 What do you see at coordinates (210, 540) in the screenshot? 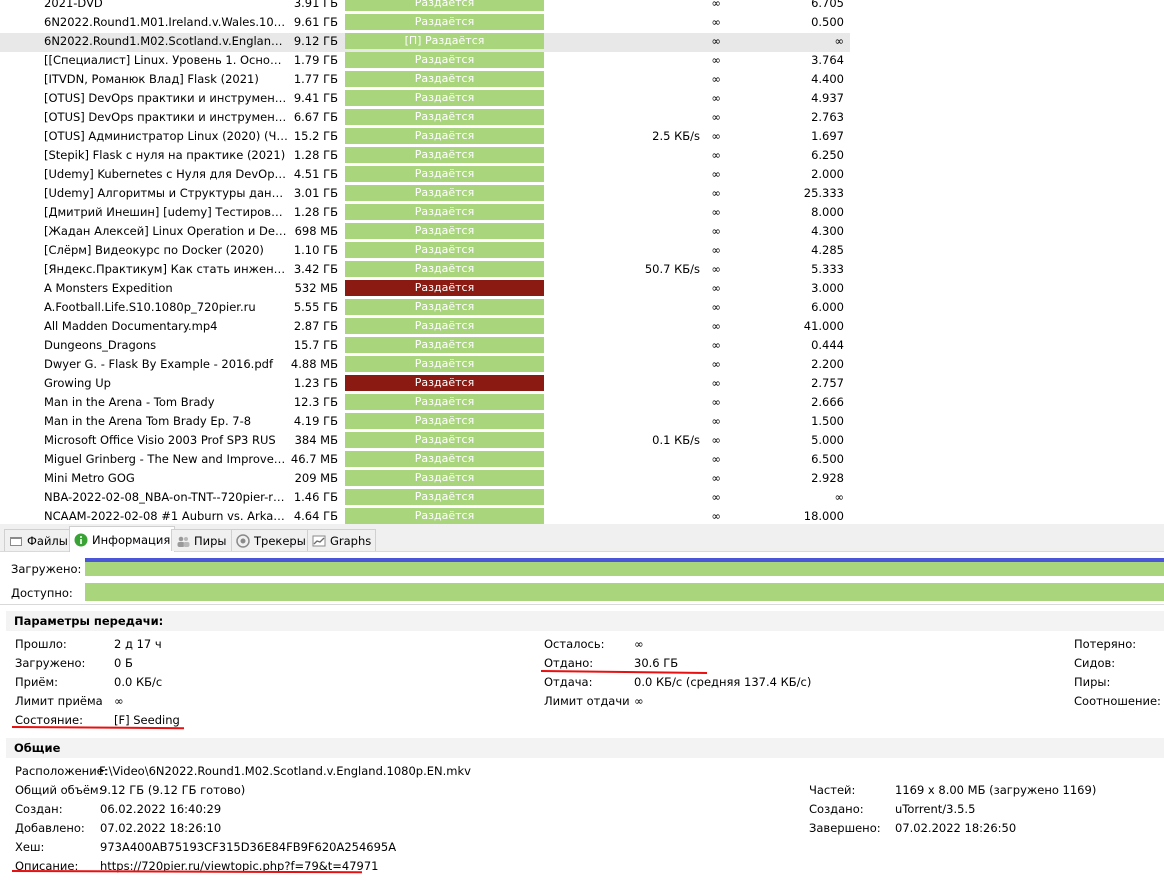
I see `tab-peers-label: Пиры` at bounding box center [210, 540].